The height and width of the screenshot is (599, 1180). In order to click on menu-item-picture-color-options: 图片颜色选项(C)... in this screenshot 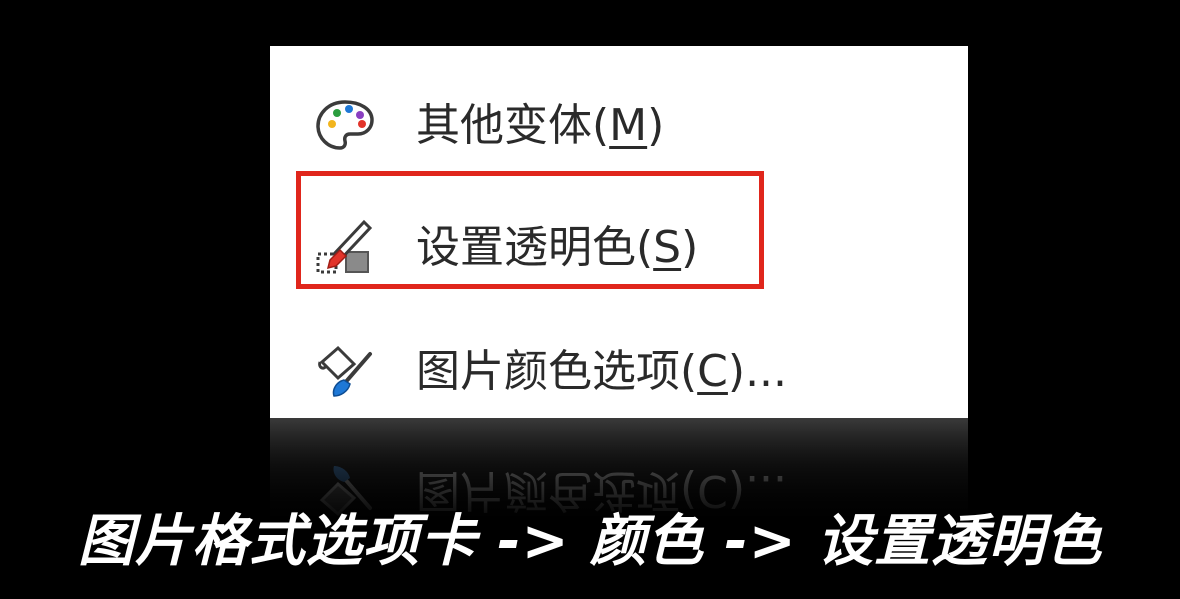, I will do `click(619, 364)`.